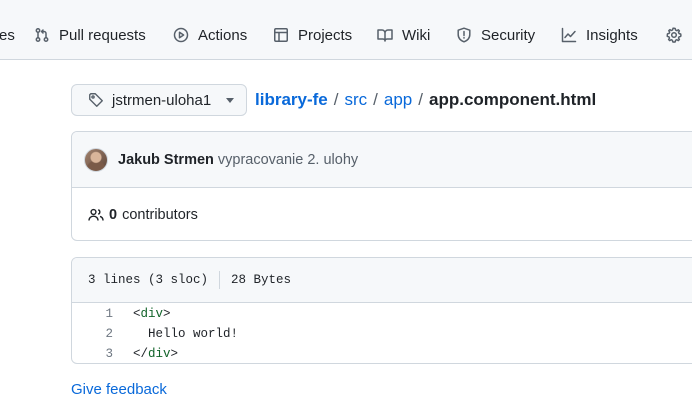  I want to click on chevron-down-icon, so click(230, 100).